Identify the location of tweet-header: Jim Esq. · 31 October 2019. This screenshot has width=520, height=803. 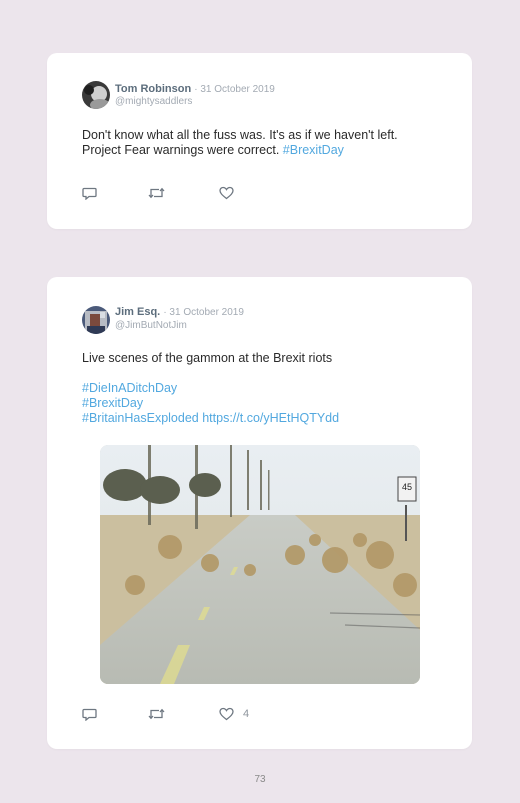
(179, 312).